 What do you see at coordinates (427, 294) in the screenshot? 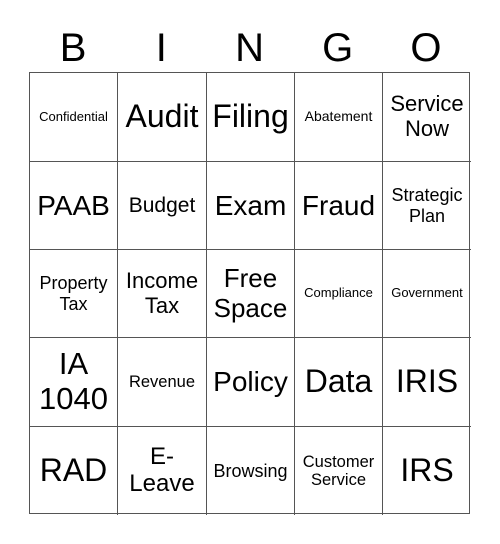
I see `bingo-cell: Government` at bounding box center [427, 294].